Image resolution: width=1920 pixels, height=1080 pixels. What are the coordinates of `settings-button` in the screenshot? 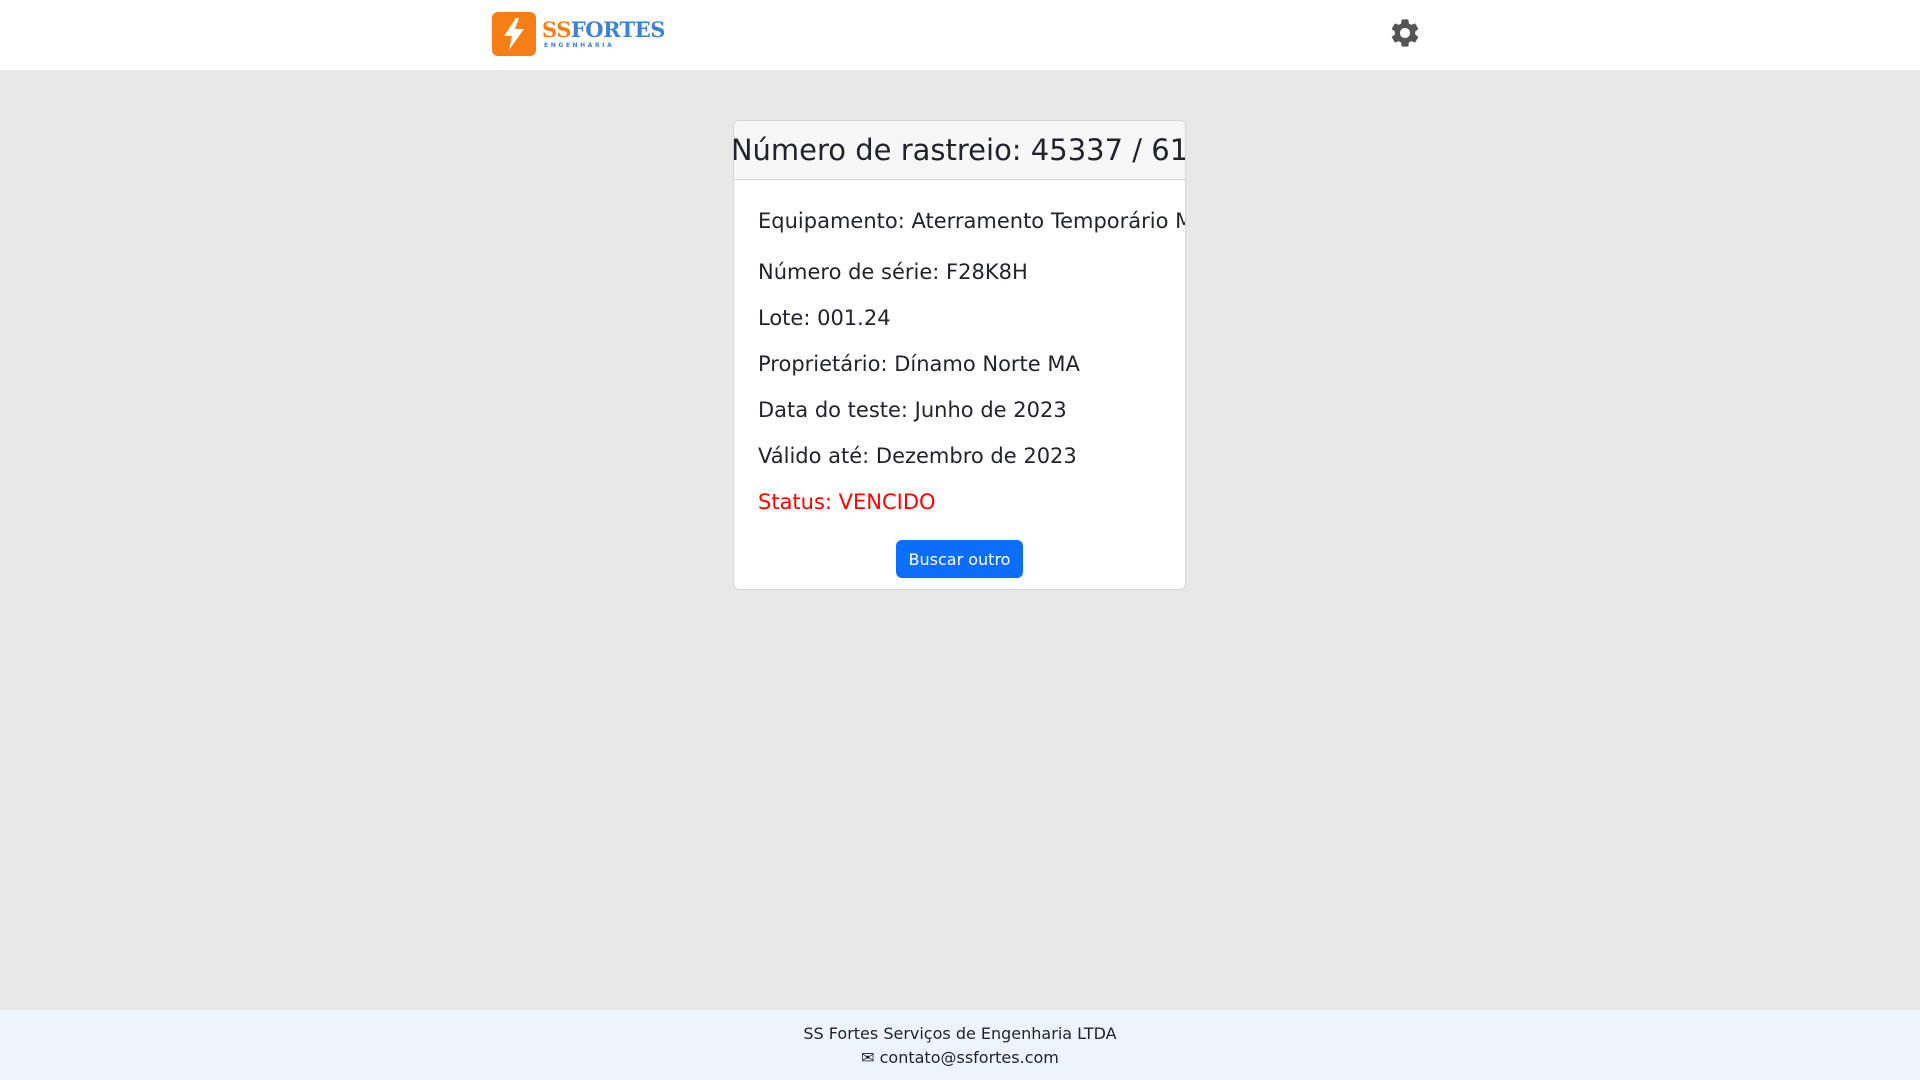 It's located at (1405, 35).